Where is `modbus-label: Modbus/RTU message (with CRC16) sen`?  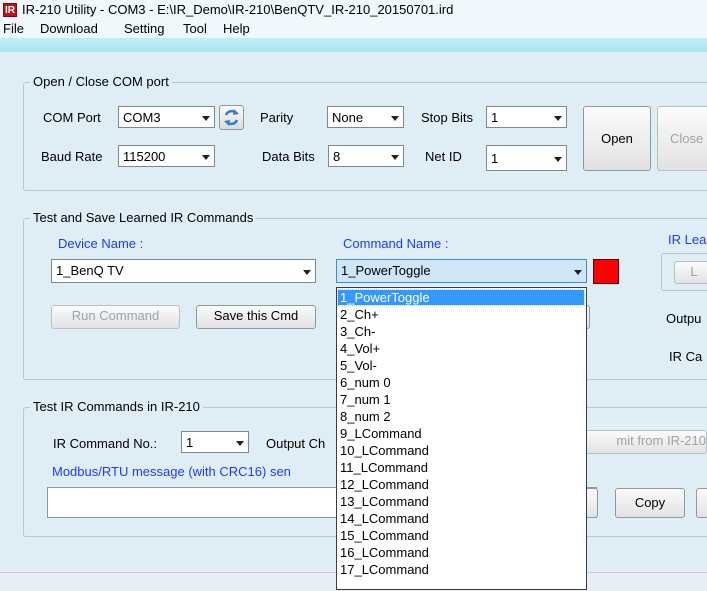
modbus-label: Modbus/RTU message (with CRC16) sen is located at coordinates (171, 471).